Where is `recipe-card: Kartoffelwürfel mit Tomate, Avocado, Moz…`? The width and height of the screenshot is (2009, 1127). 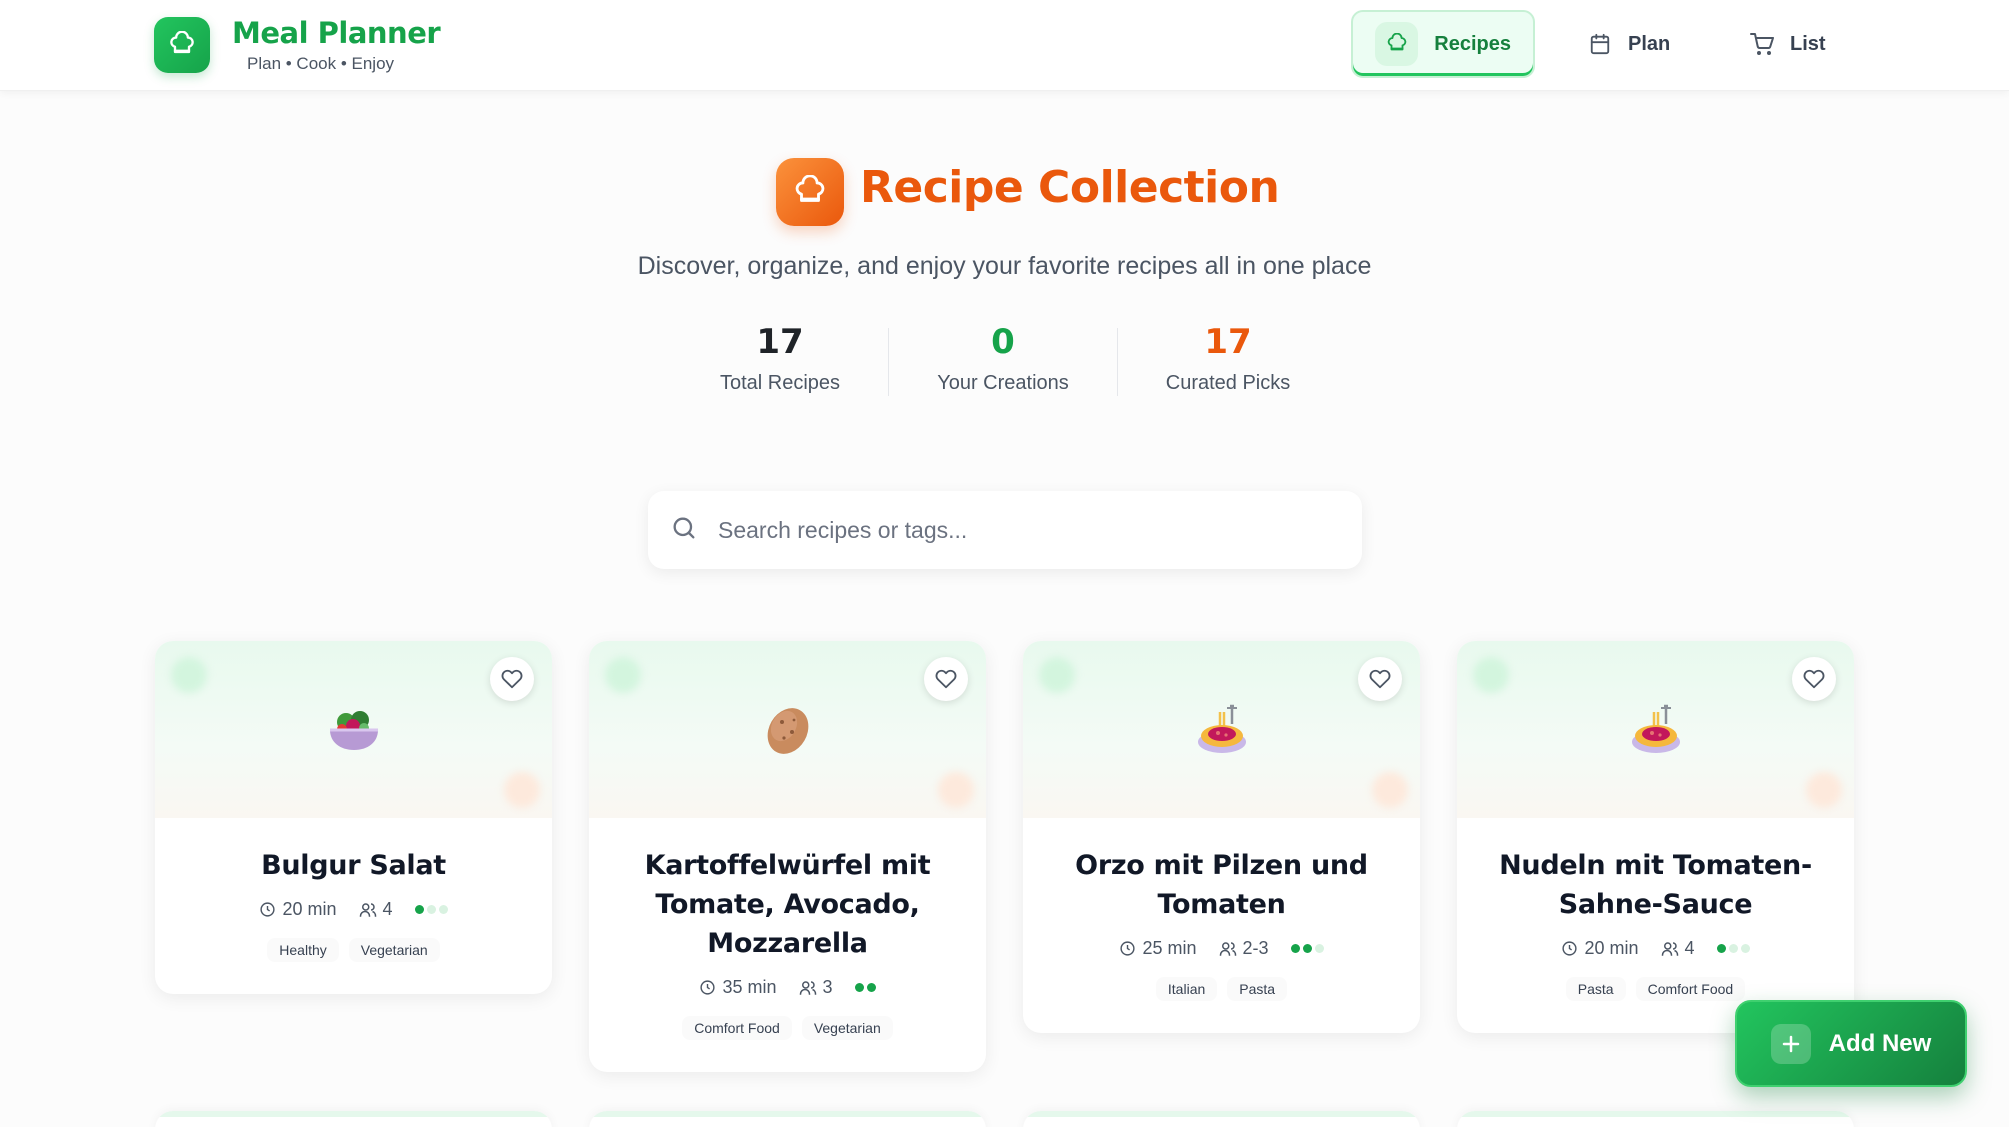
recipe-card: Kartoffelwürfel mit Tomate, Avocado, Moz… is located at coordinates (787, 856).